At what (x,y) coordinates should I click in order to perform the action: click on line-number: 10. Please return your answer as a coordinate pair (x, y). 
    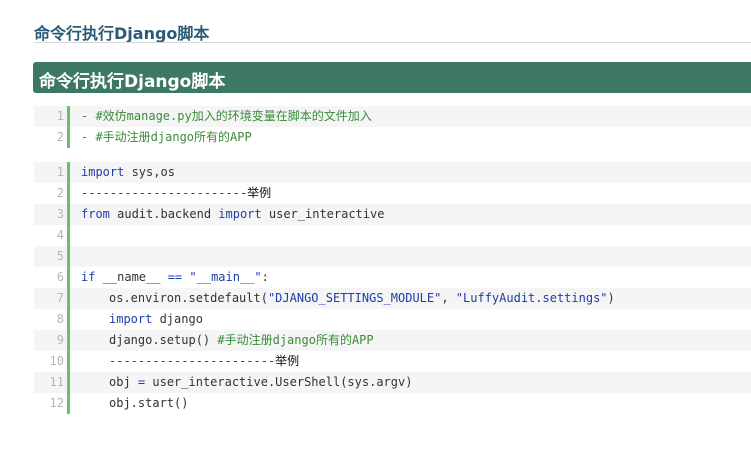
    Looking at the image, I should click on (56, 361).